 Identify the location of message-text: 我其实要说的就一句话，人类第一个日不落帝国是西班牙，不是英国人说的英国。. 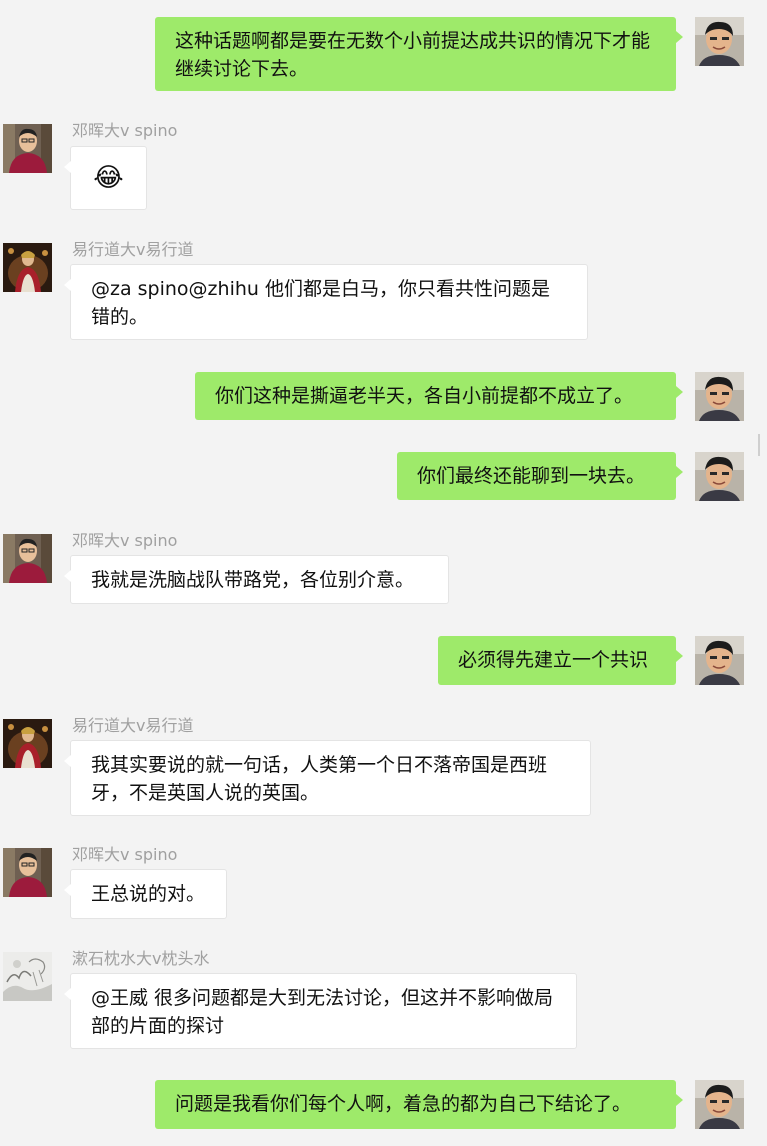
(319, 779).